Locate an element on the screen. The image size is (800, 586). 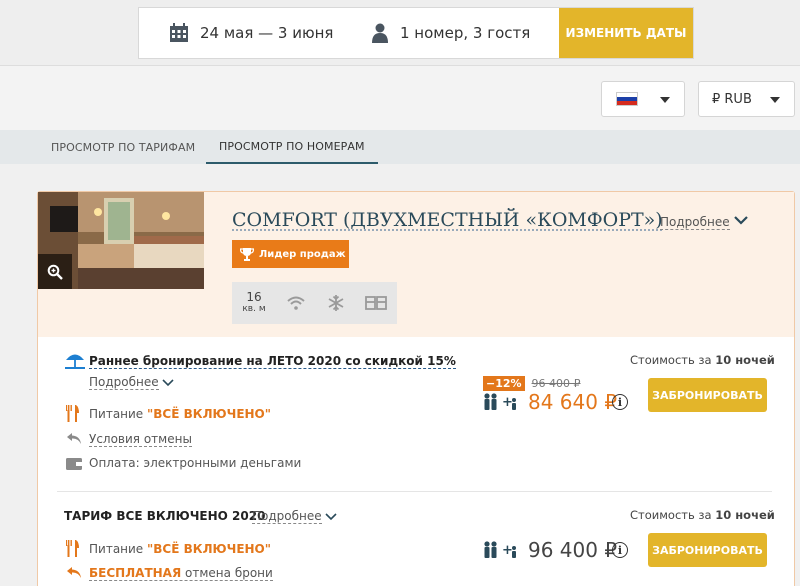
currency-select: ₽ RUB is located at coordinates (746, 99).